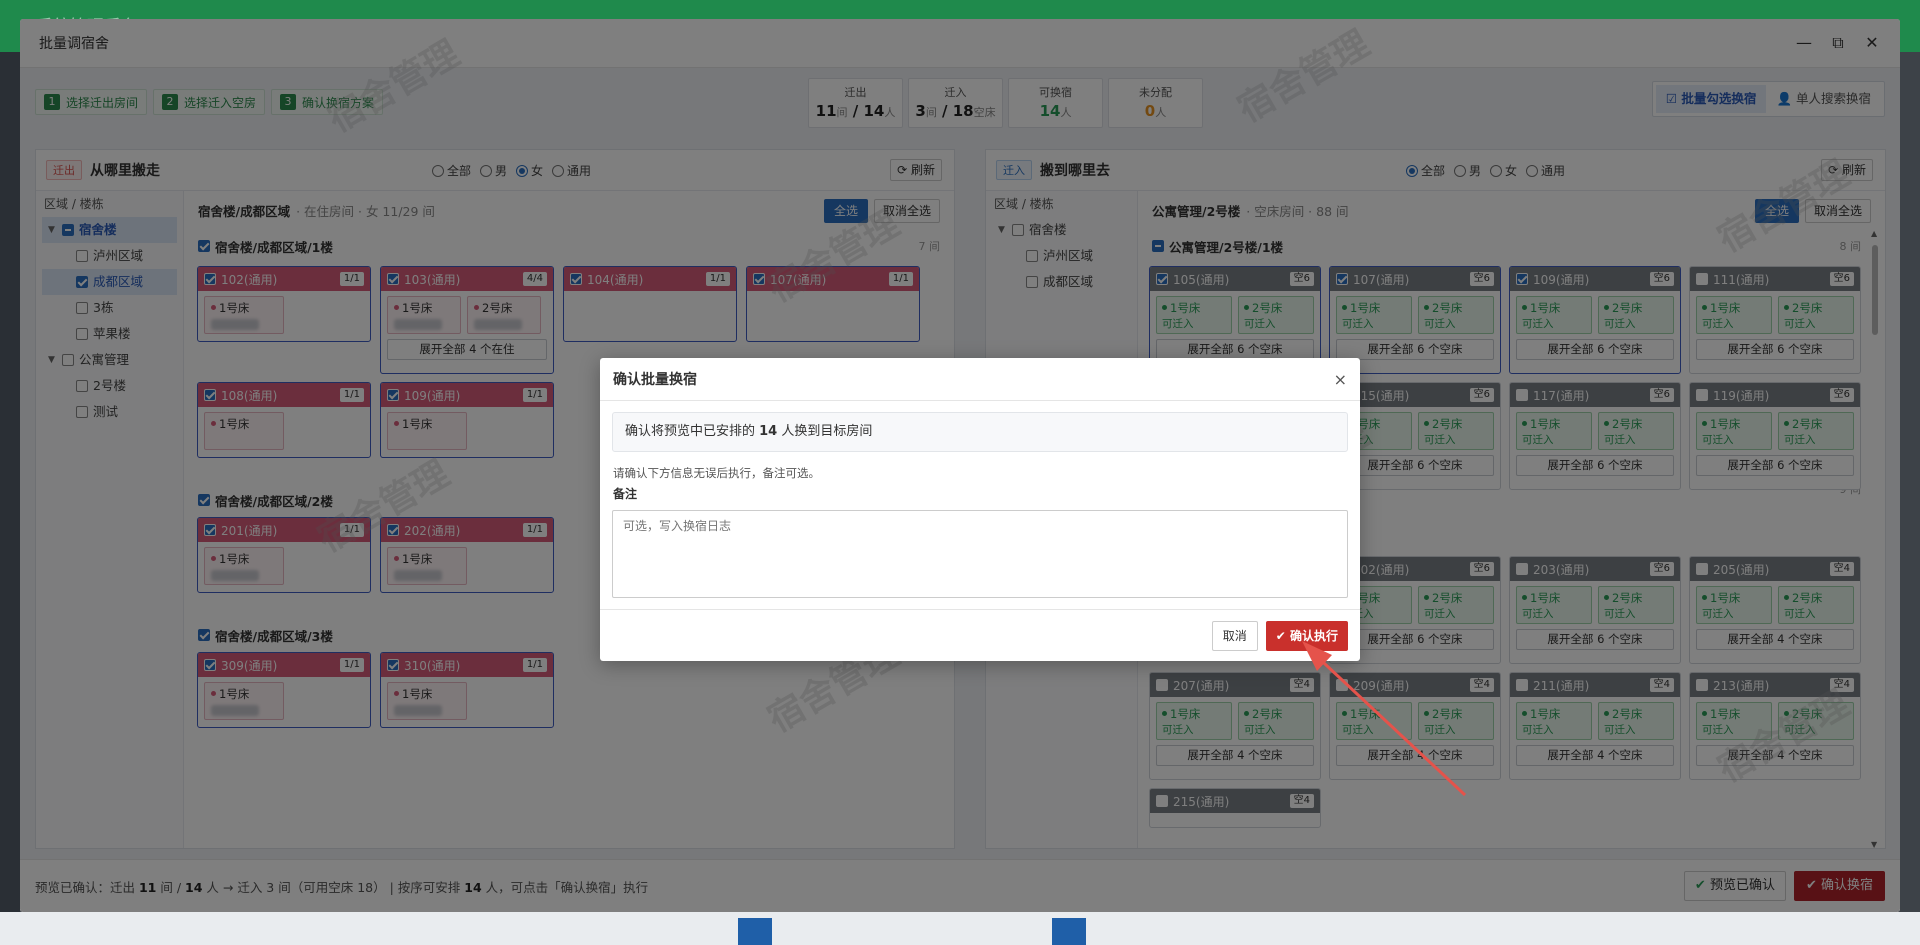 The image size is (1920, 945). Describe the element at coordinates (716, 473) in the screenshot. I see `dialog-hint: 请确认下方信息无误后执行，备注可选。` at that location.